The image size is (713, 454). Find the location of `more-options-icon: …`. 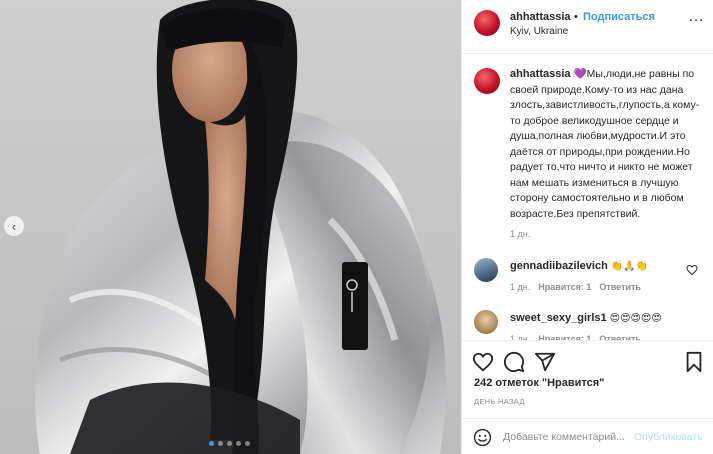

more-options-icon: … is located at coordinates (696, 17).